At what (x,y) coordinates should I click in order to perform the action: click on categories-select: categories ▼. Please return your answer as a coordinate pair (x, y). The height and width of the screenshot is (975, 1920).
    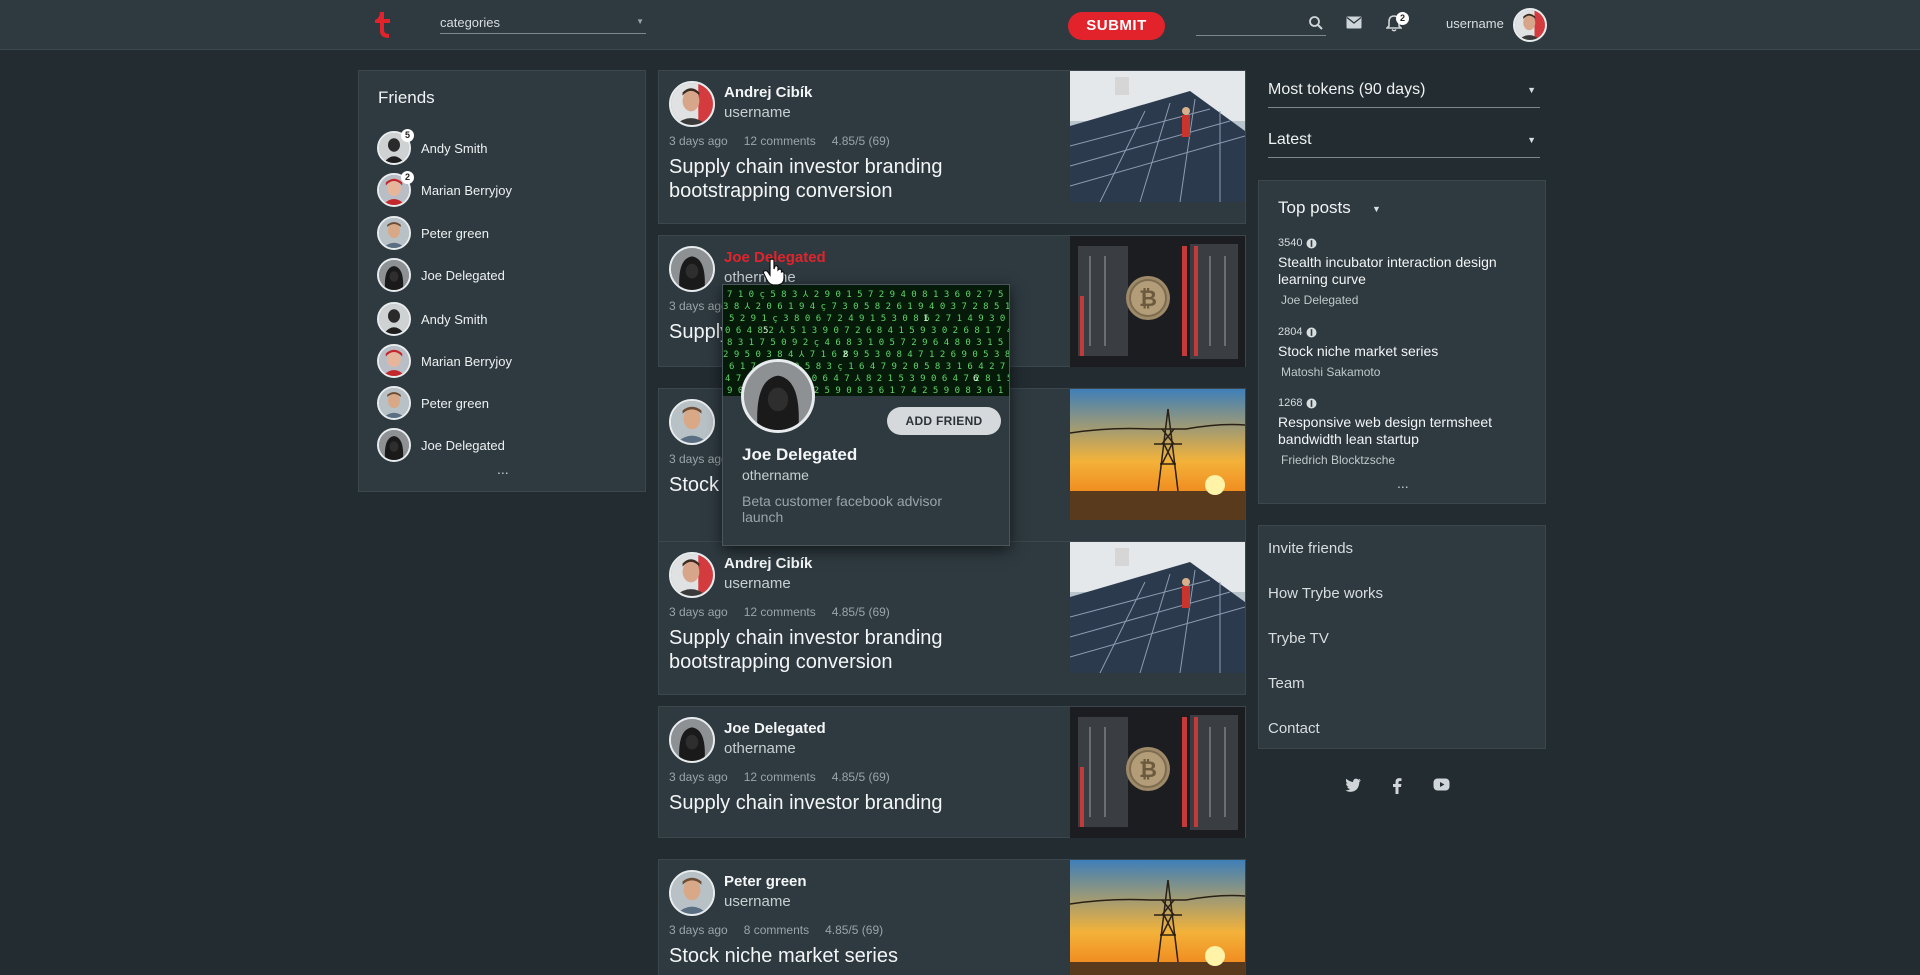
    Looking at the image, I should click on (543, 23).